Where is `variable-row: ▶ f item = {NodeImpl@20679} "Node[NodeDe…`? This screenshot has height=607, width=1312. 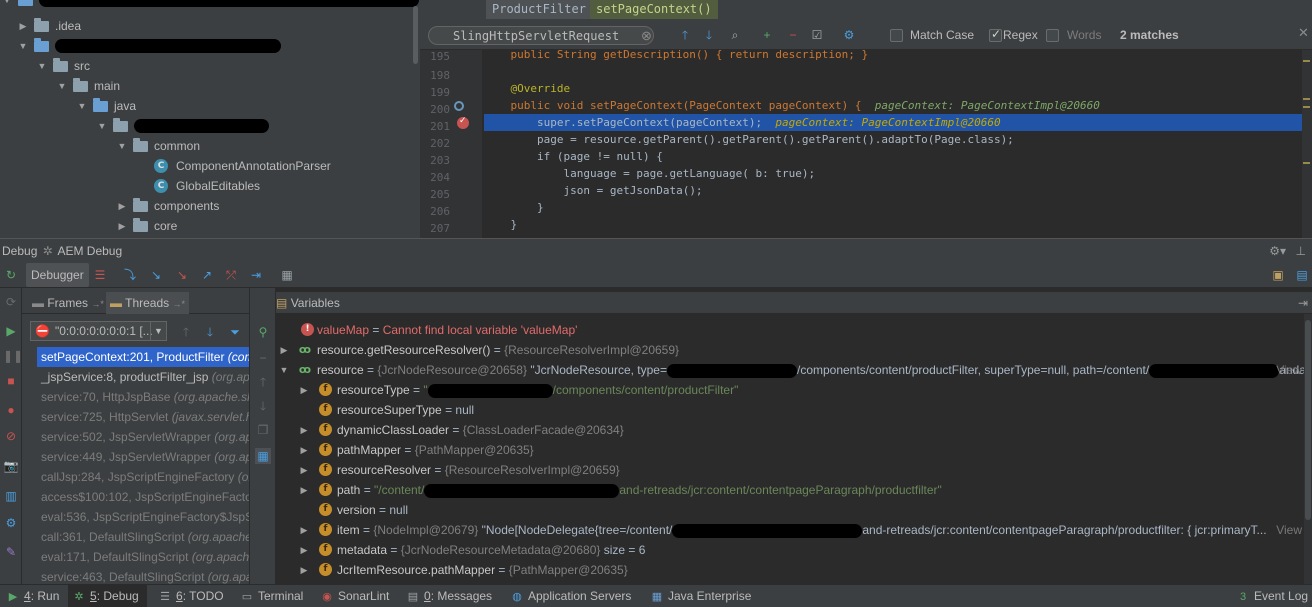 variable-row: ▶ f item = {NodeImpl@20679} "Node[NodeDe… is located at coordinates (794, 530).